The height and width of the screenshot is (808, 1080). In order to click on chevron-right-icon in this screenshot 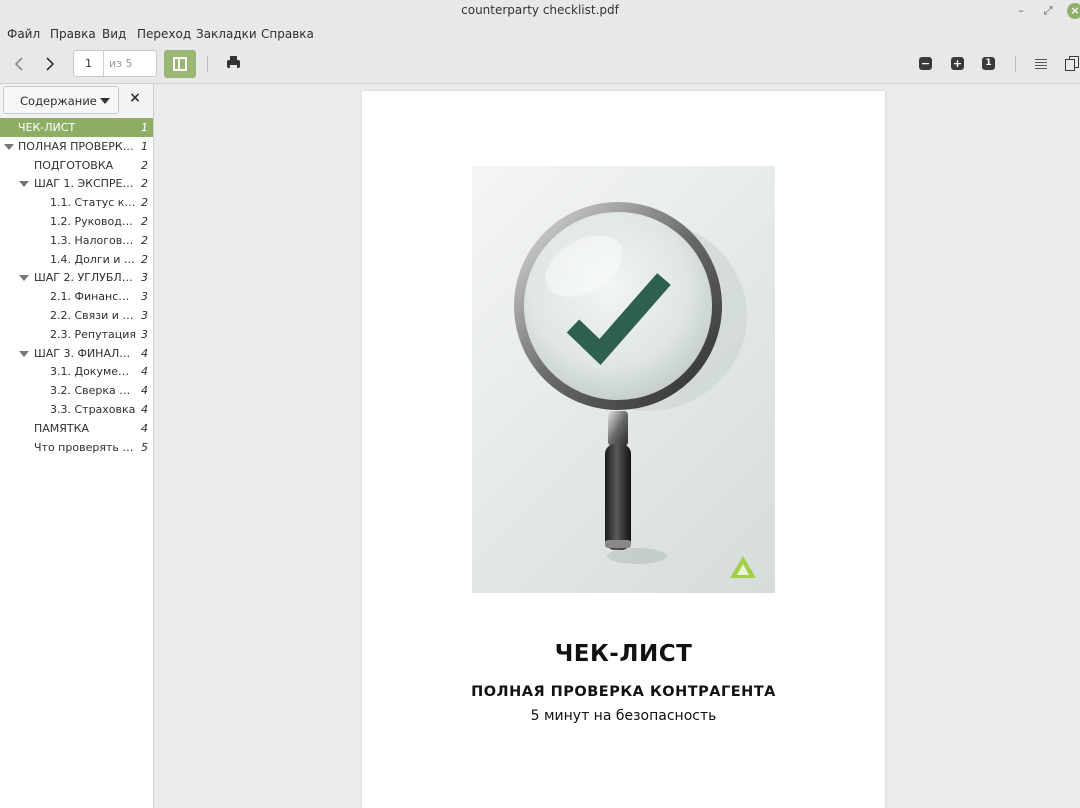, I will do `click(50, 64)`.